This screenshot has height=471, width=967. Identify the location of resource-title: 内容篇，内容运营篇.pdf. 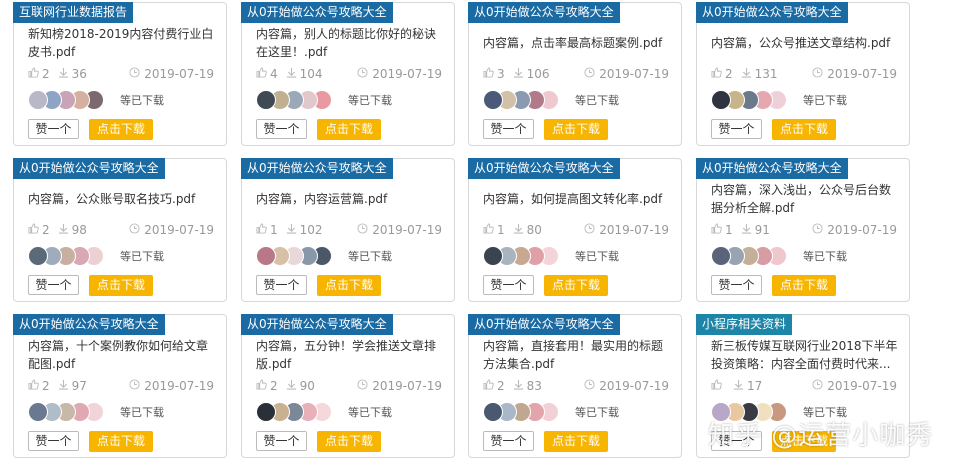
(351, 199).